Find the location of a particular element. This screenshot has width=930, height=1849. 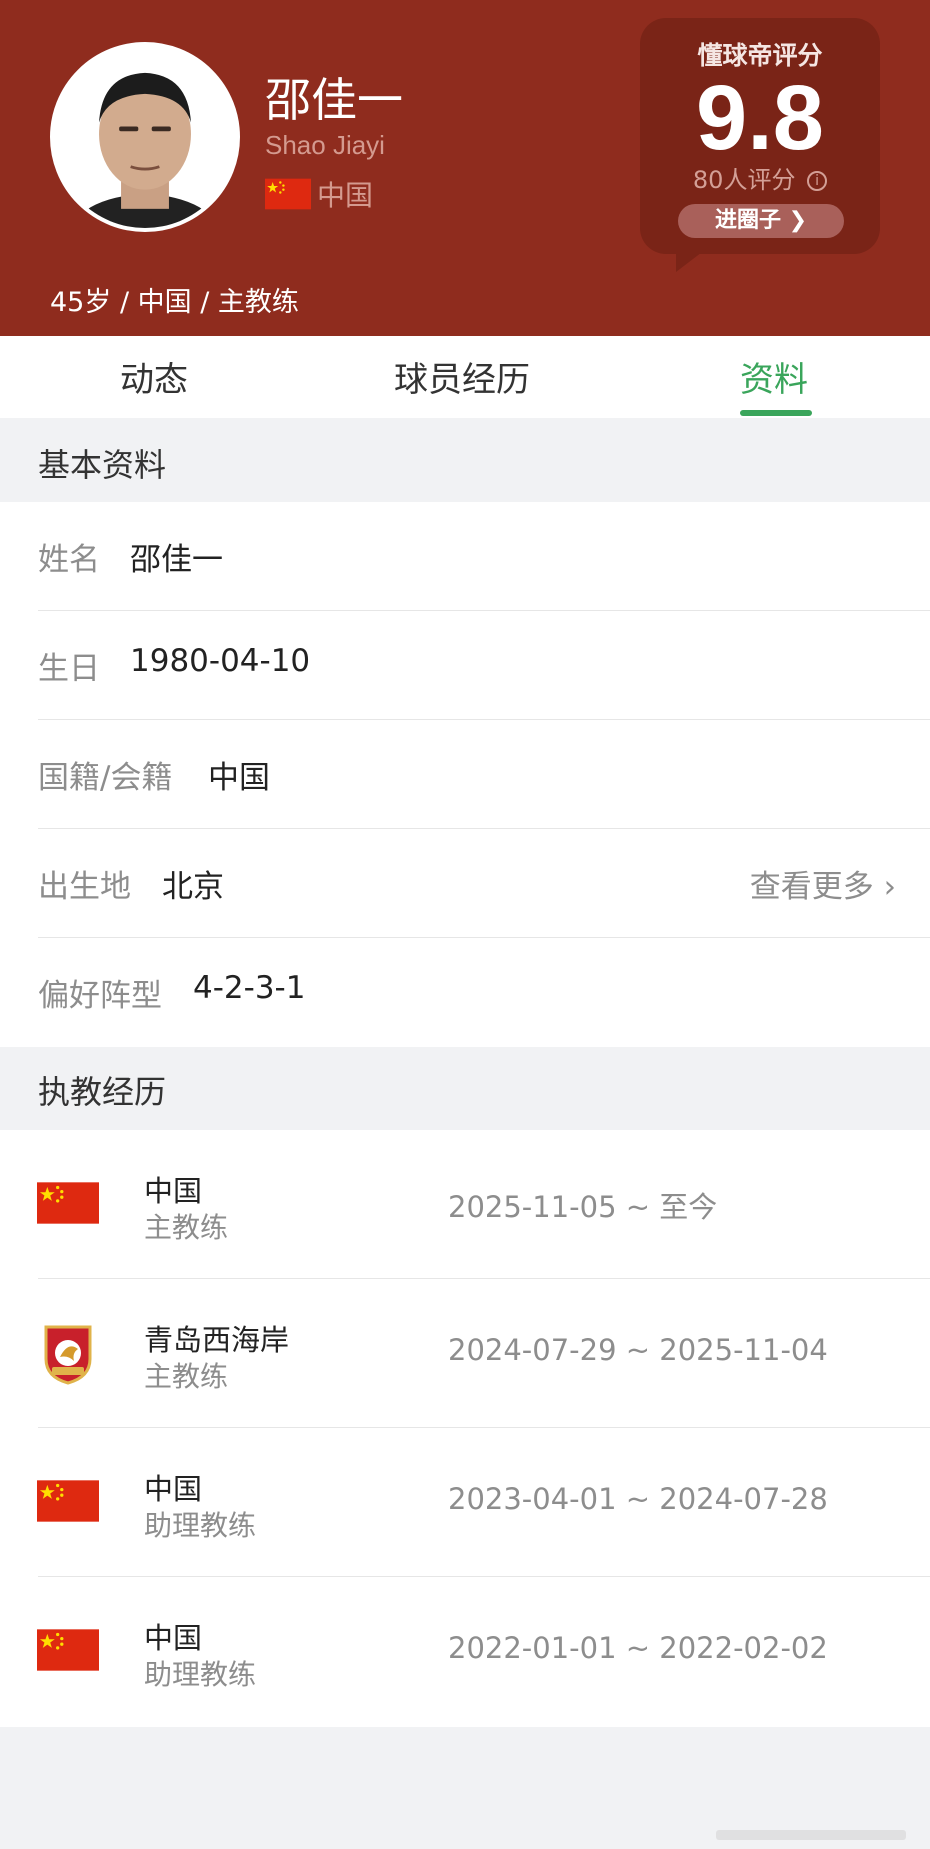

info-value: 中国 is located at coordinates (239, 778).